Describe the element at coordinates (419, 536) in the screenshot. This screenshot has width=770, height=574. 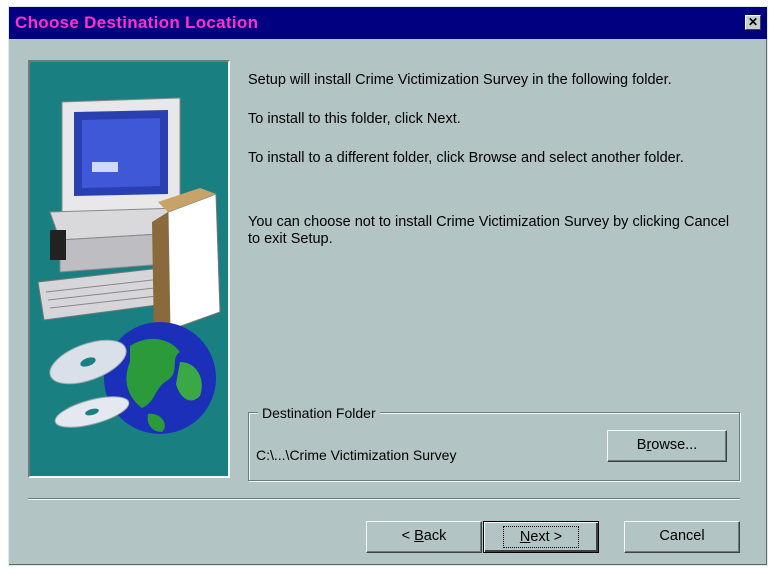
I see `back-mnemonic: B` at that location.